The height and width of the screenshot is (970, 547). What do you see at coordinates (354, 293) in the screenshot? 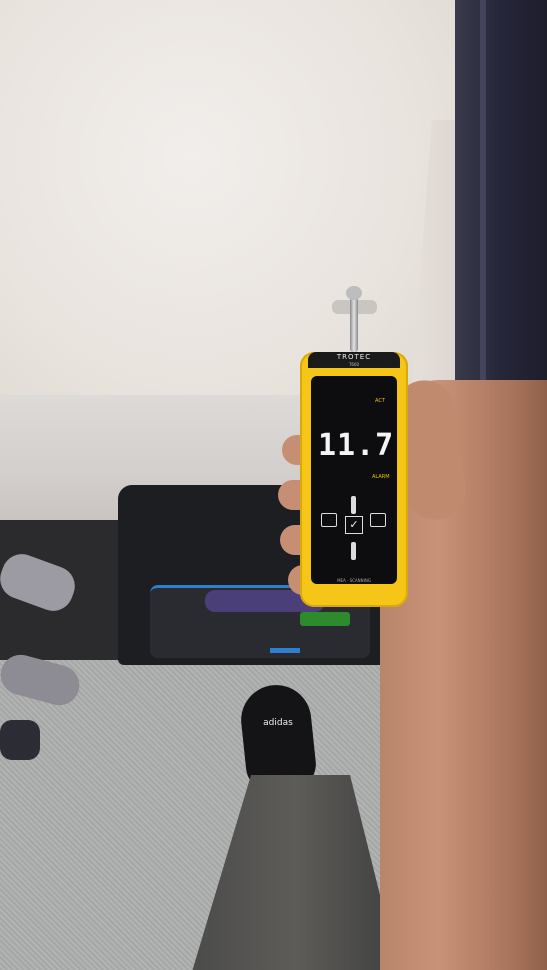
I see `probe-ball` at bounding box center [354, 293].